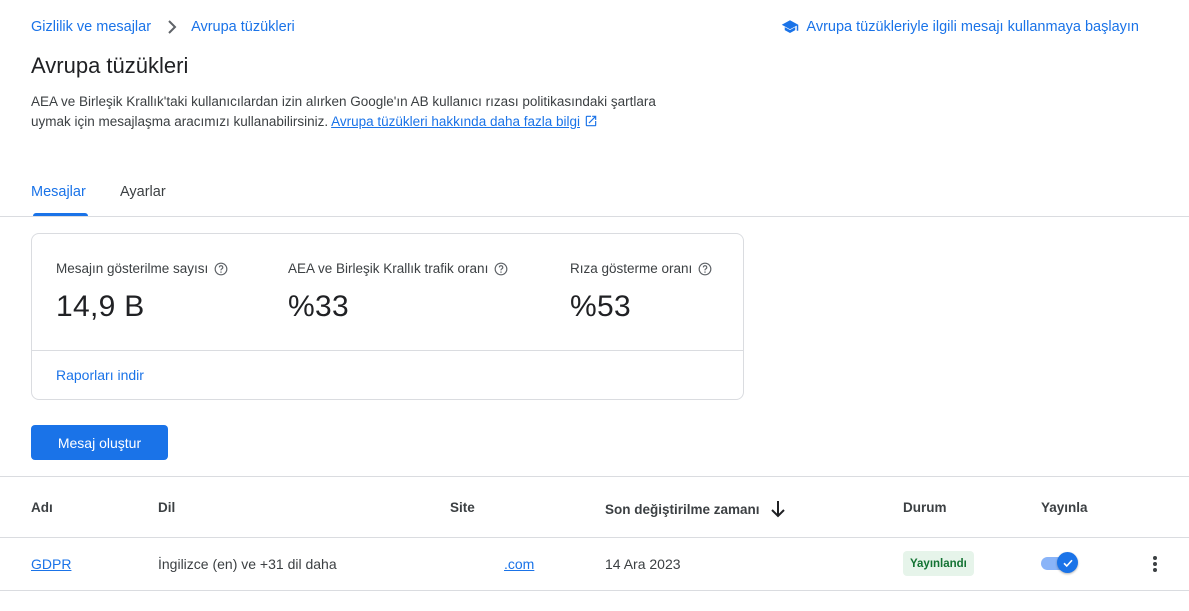  I want to click on column-header-modified: Son değiştirilme zamanı, so click(695, 509).